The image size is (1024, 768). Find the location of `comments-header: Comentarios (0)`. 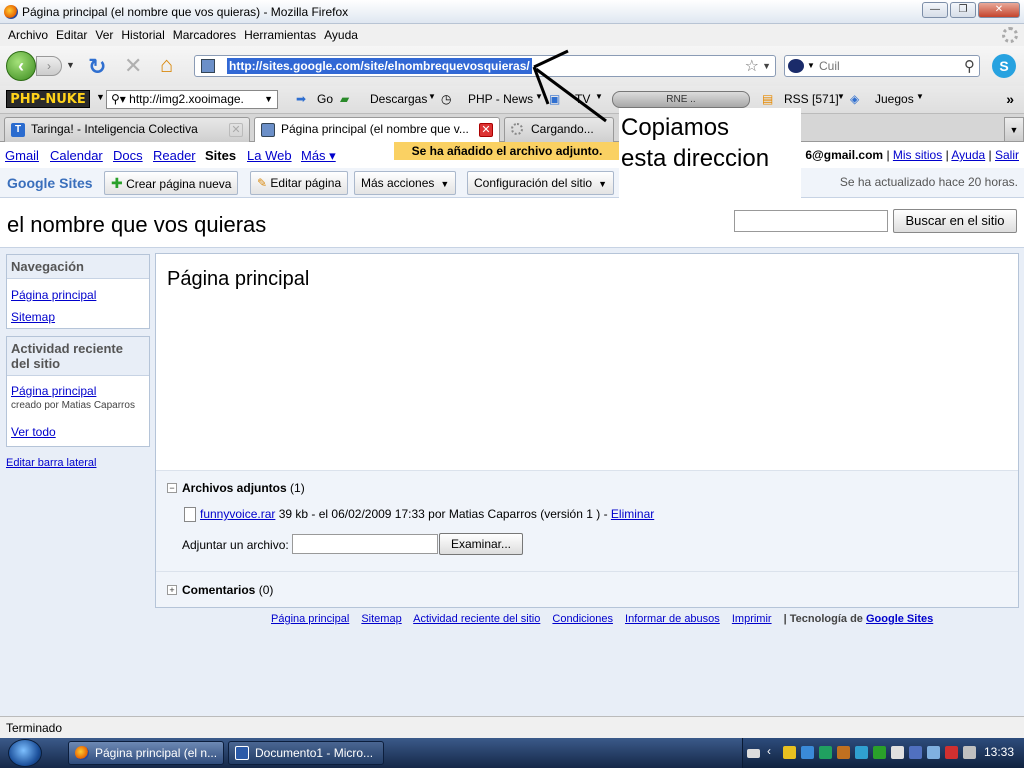

comments-header: Comentarios (0) is located at coordinates (227, 590).